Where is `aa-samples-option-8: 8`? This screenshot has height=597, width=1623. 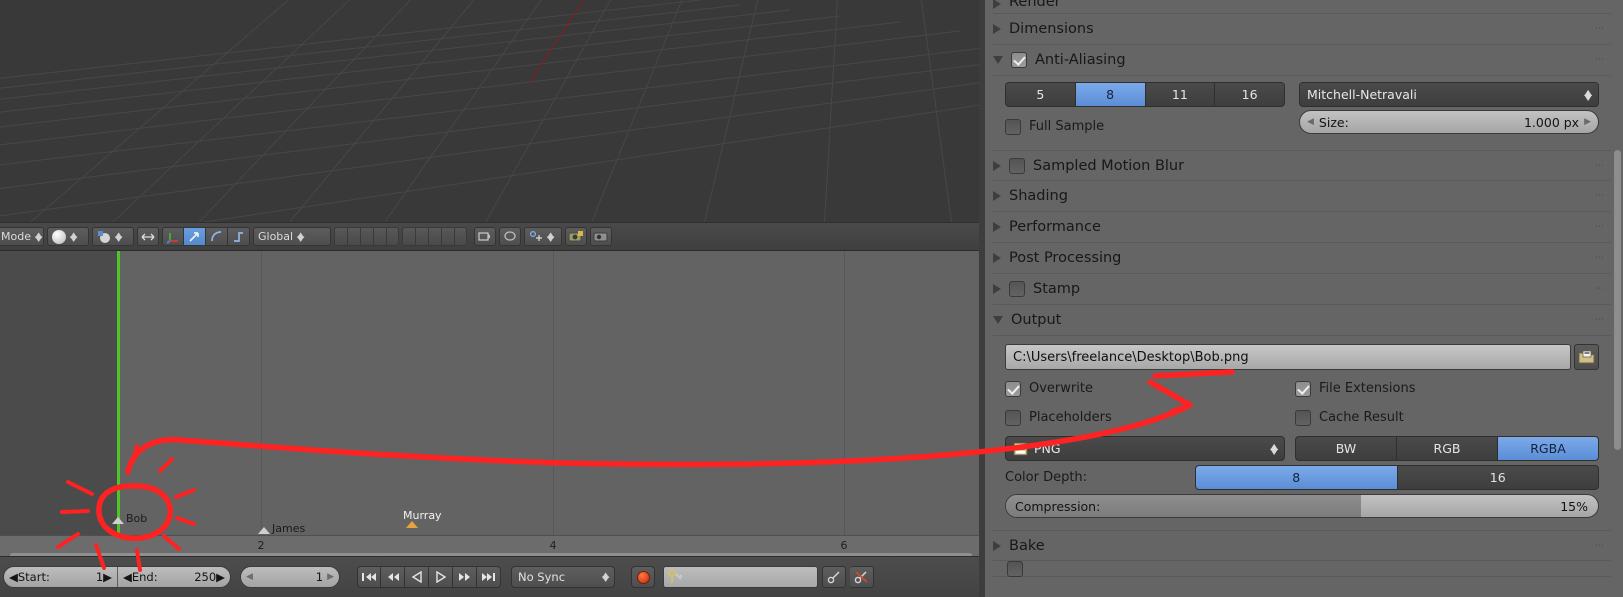 aa-samples-option-8: 8 is located at coordinates (1109, 94).